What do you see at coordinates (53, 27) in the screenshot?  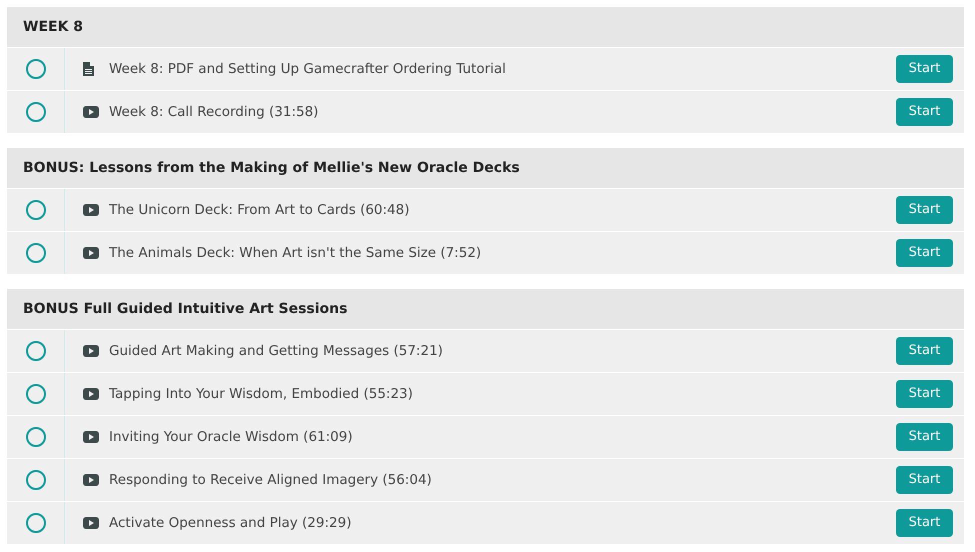 I see `section-title: WEEK 8` at bounding box center [53, 27].